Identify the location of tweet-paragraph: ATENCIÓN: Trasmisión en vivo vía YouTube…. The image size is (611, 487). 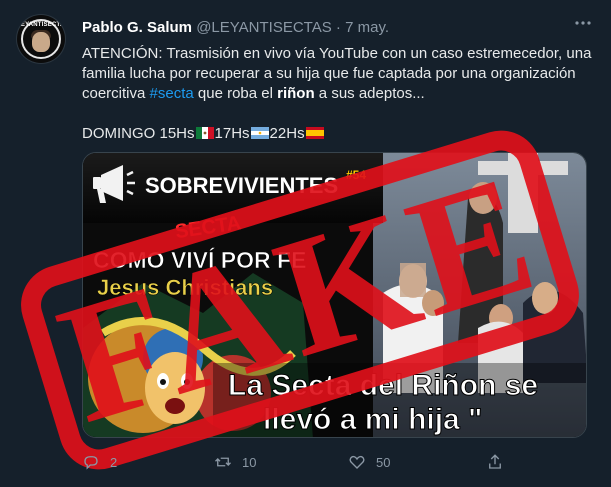
(337, 74).